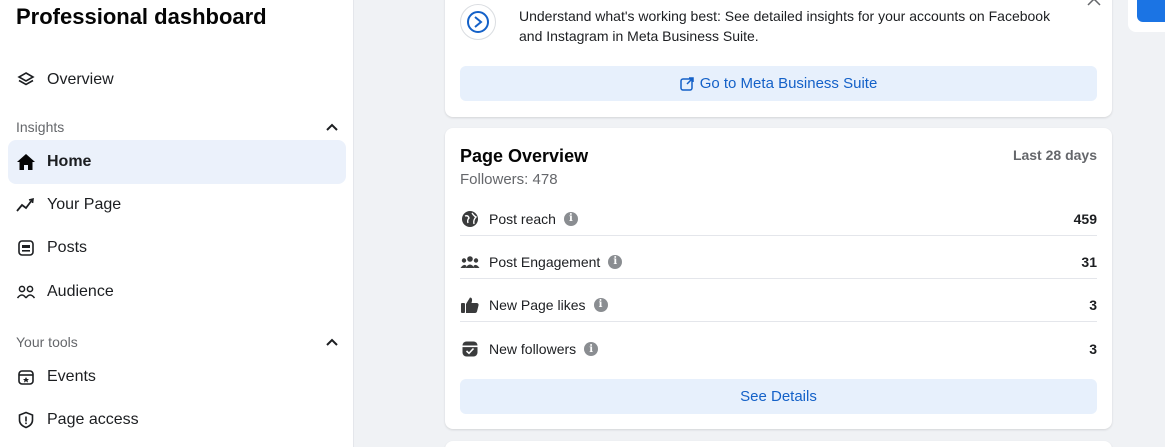  I want to click on sidebar-item-label: Page access, so click(93, 419).